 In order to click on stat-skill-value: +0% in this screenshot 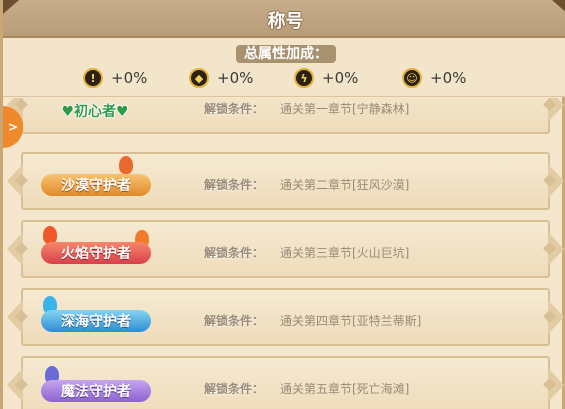, I will do `click(448, 78)`.